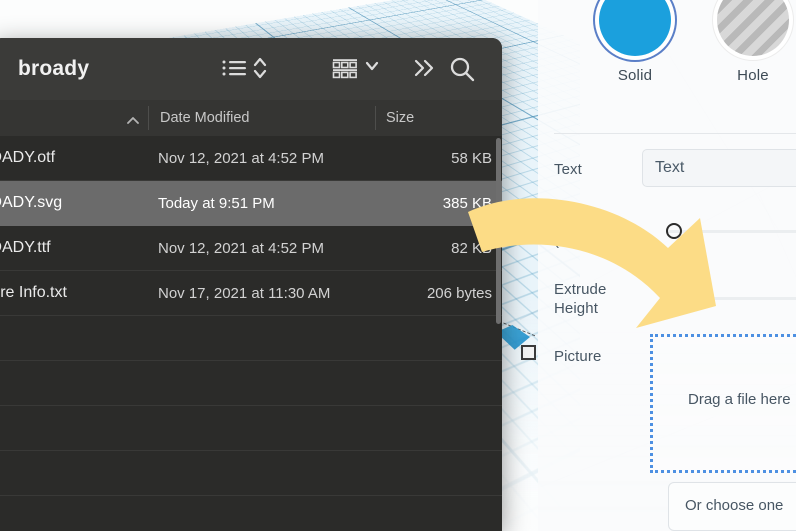  Describe the element at coordinates (739, 399) in the screenshot. I see `dropzone-hint-text: Drag a file here` at that location.